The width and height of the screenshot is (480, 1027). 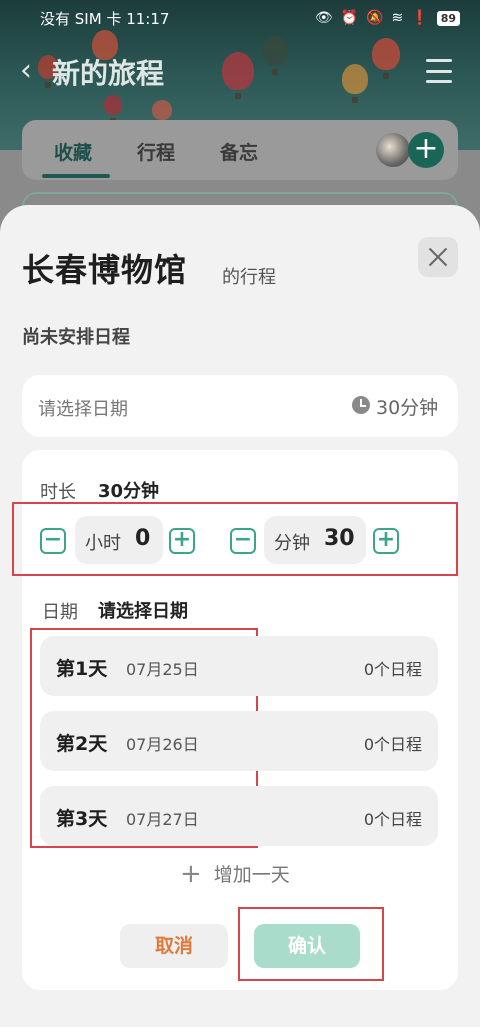 What do you see at coordinates (420, 18) in the screenshot?
I see `alert-icon: ❗` at bounding box center [420, 18].